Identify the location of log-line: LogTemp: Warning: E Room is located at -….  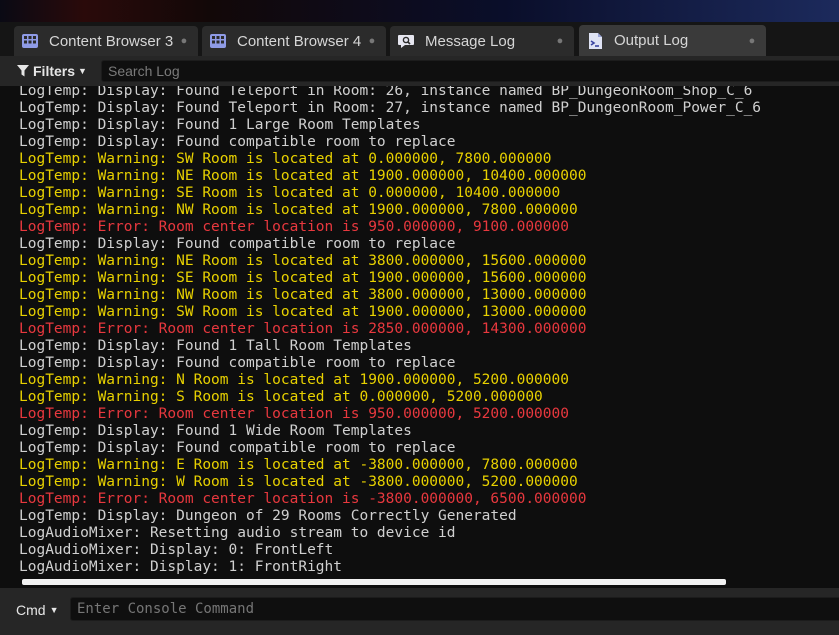
(298, 465).